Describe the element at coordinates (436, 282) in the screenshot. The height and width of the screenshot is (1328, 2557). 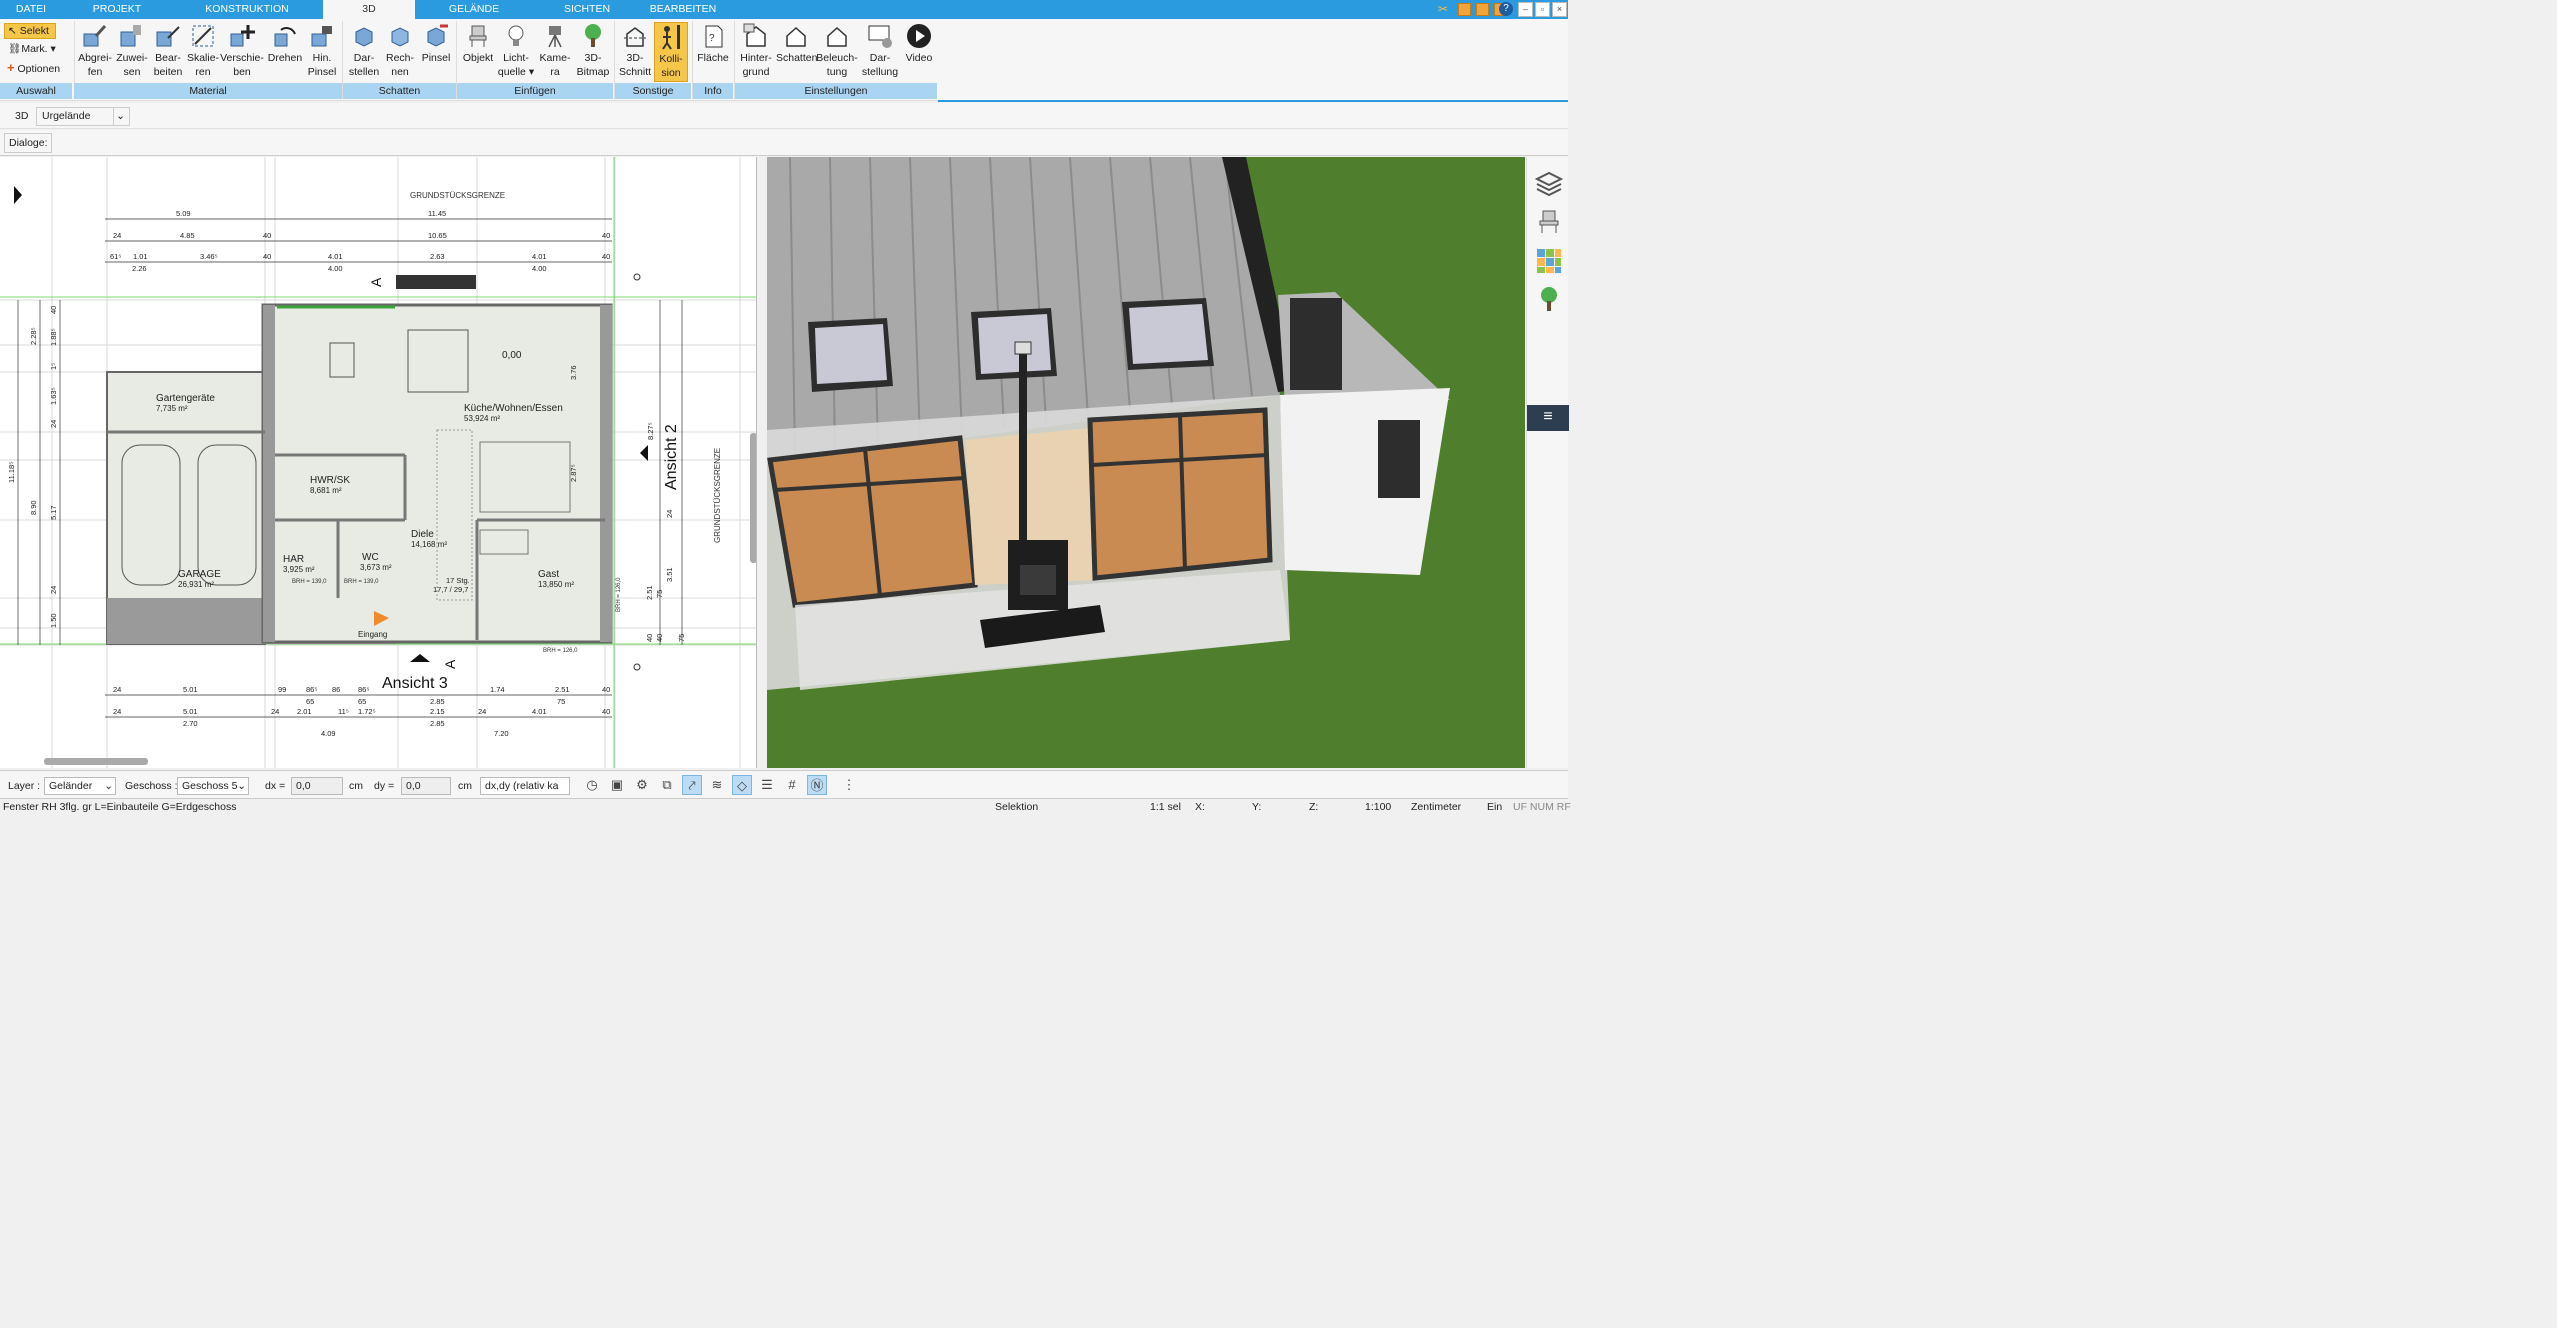
I see `chimney-top` at that location.